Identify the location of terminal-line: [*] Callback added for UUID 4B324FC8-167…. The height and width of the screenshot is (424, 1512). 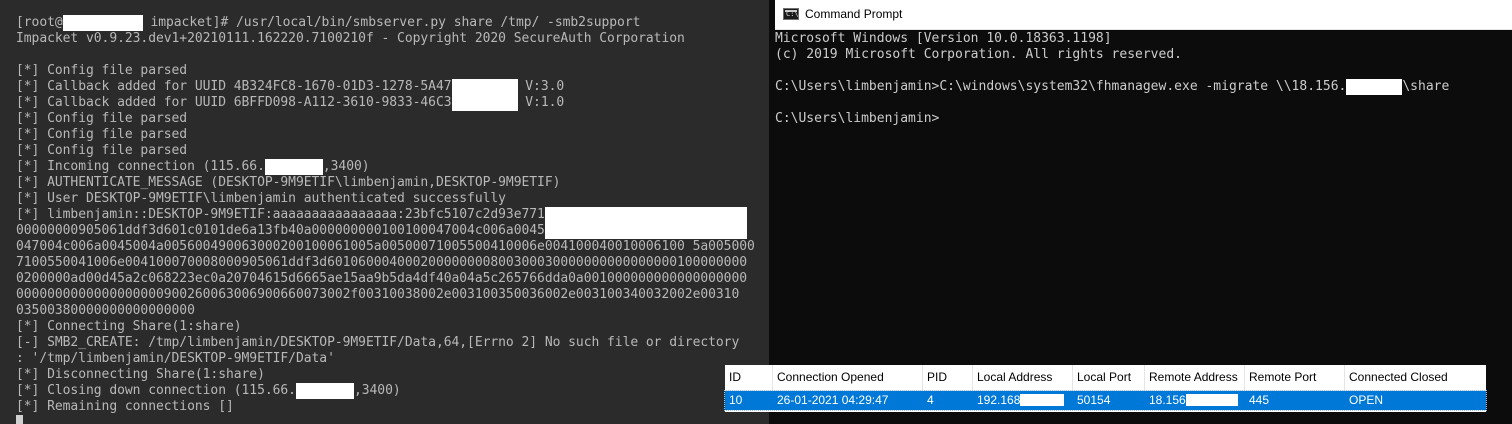
(392, 87).